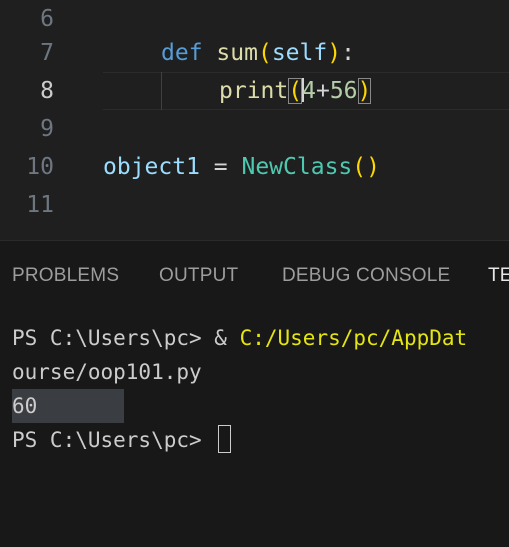 The image size is (509, 547). Describe the element at coordinates (254, 19) in the screenshot. I see `editor-line-6: 6` at that location.